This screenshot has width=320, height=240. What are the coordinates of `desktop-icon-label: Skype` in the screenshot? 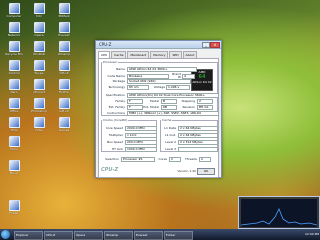 It's located at (39, 73).